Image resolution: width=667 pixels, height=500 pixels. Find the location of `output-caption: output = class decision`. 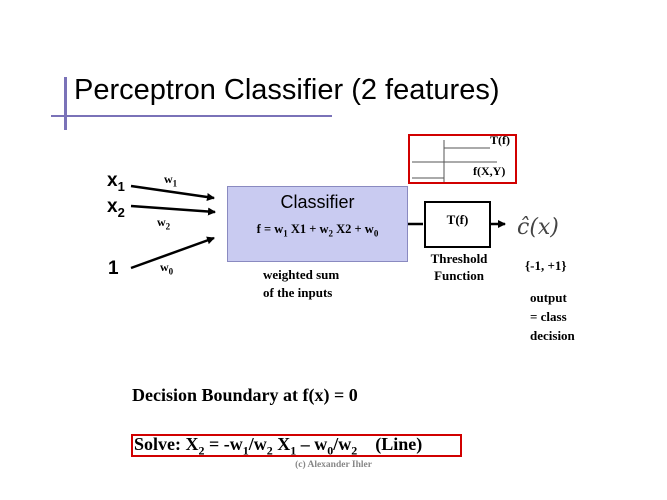

output-caption: output = class decision is located at coordinates (552, 316).